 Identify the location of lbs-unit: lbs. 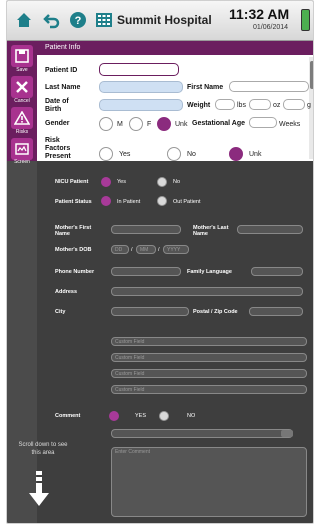
(241, 105).